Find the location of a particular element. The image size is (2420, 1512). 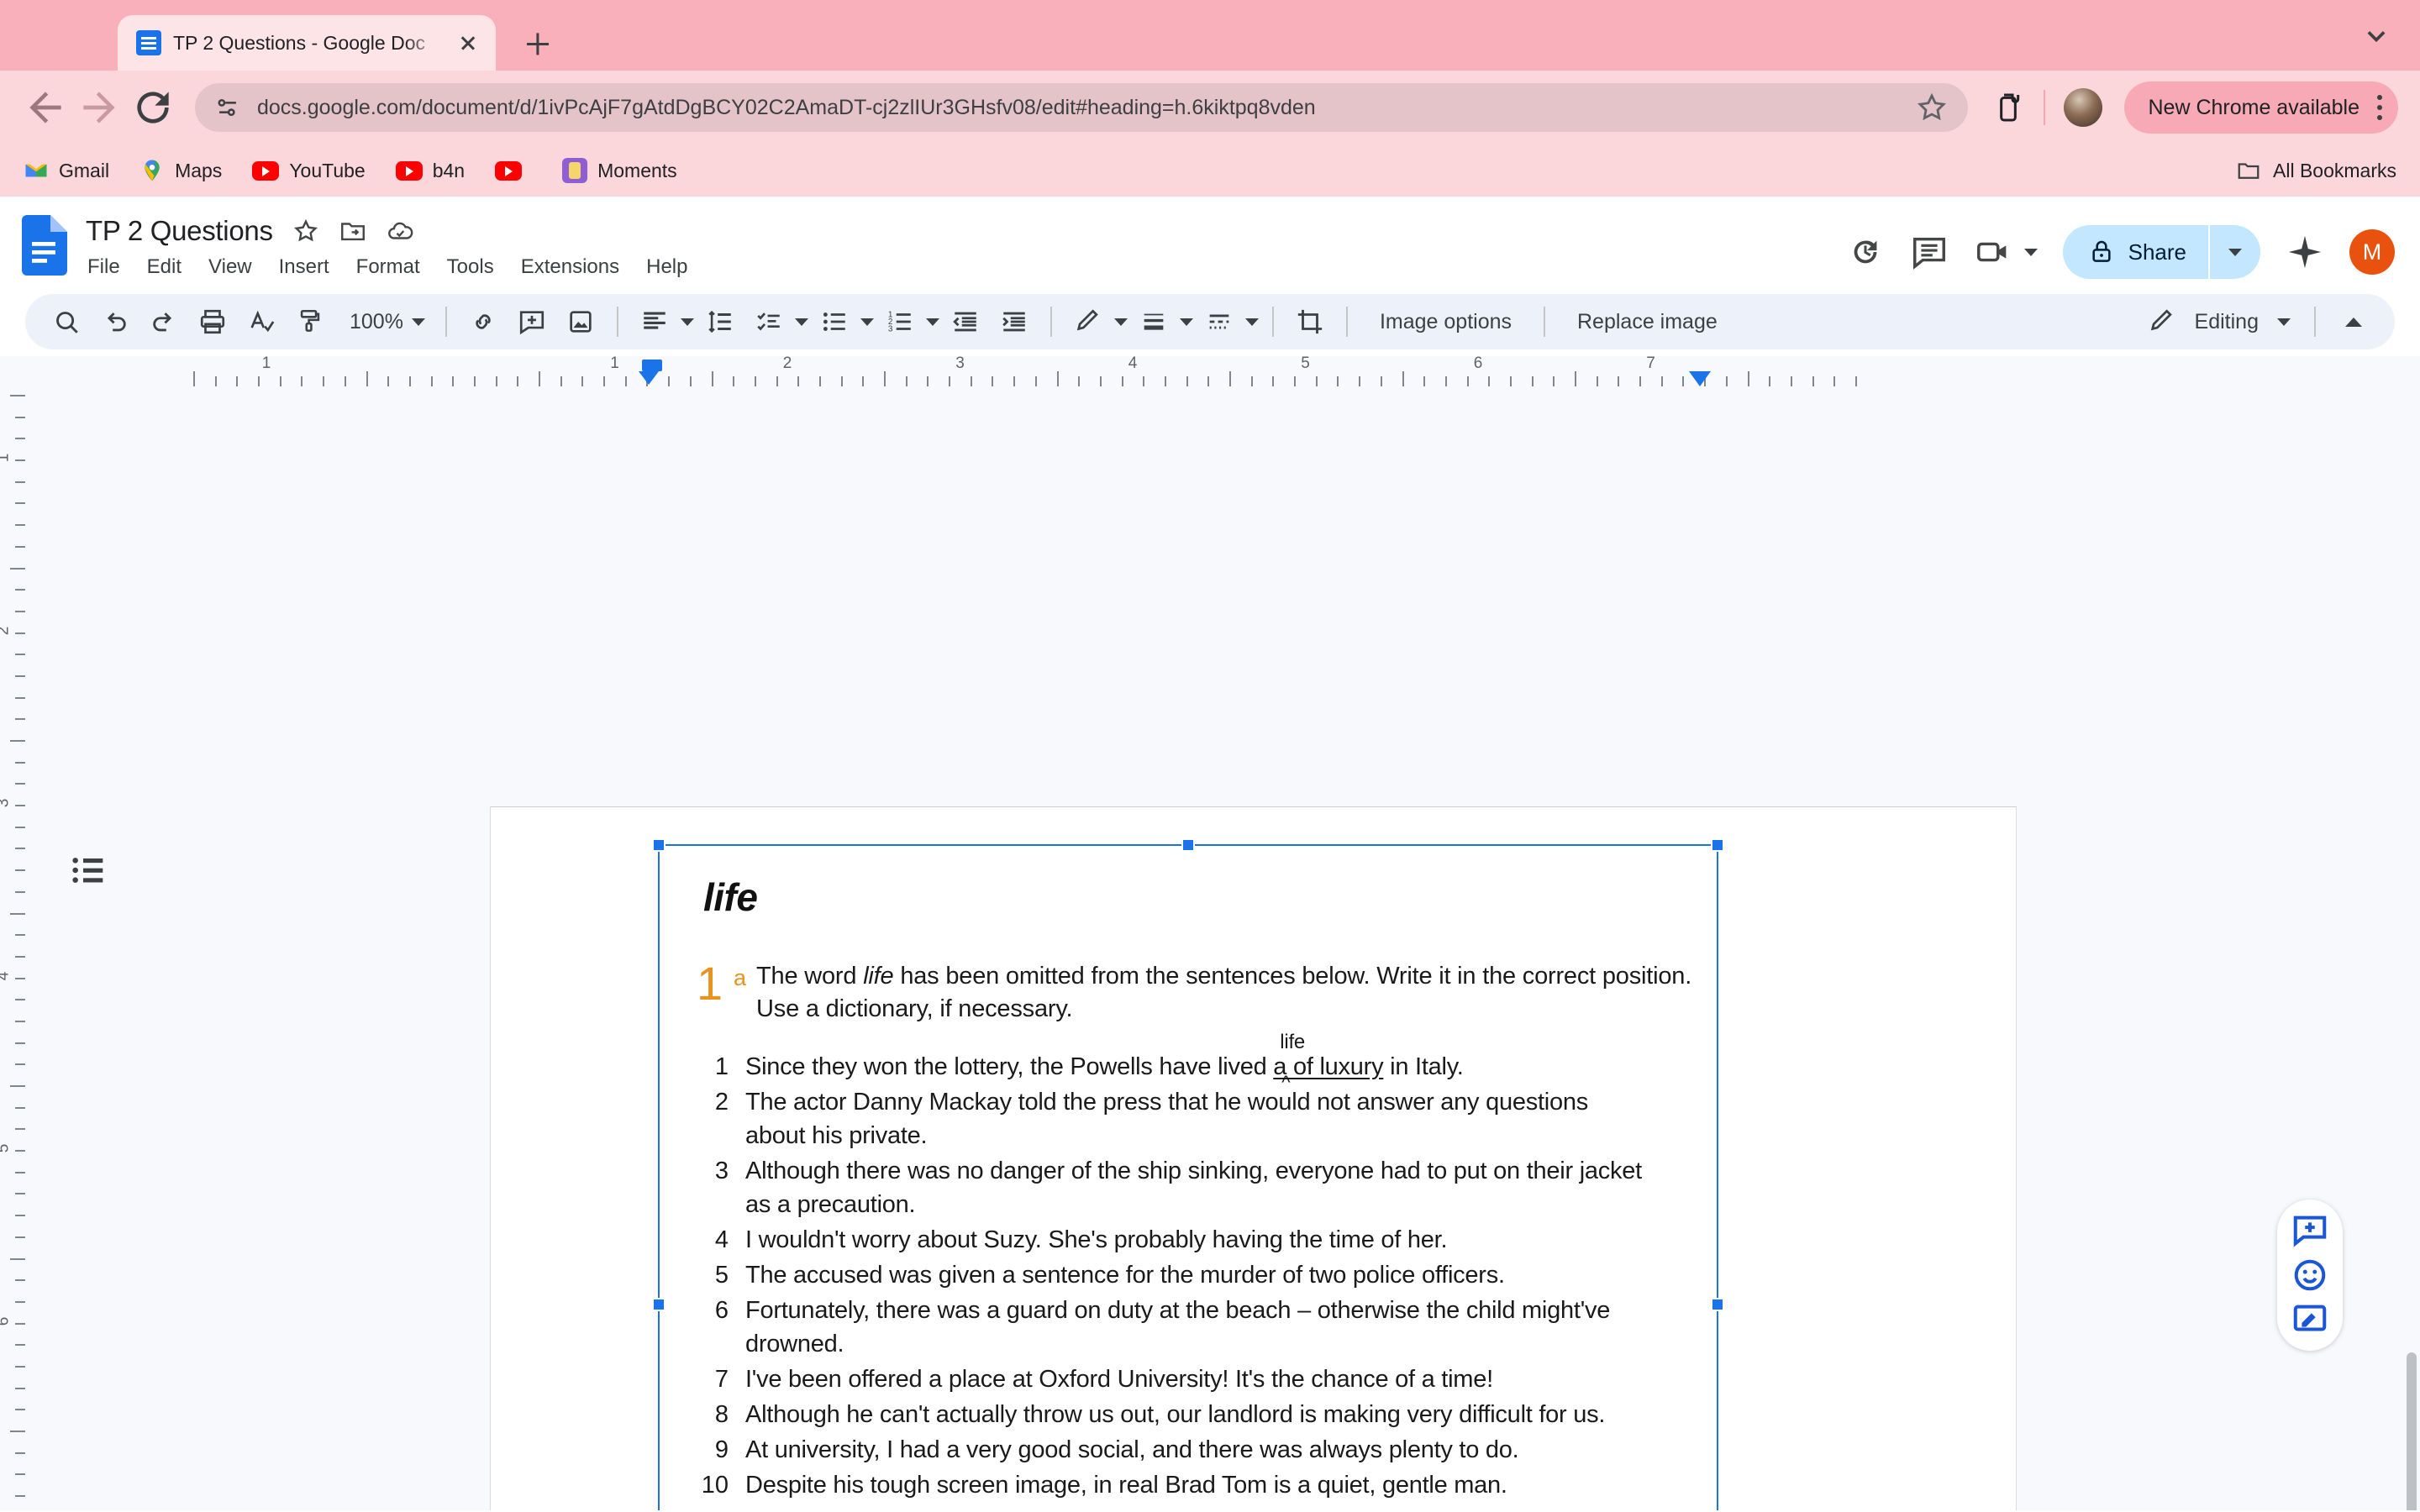

sentence-number: 2 is located at coordinates (721, 1102).